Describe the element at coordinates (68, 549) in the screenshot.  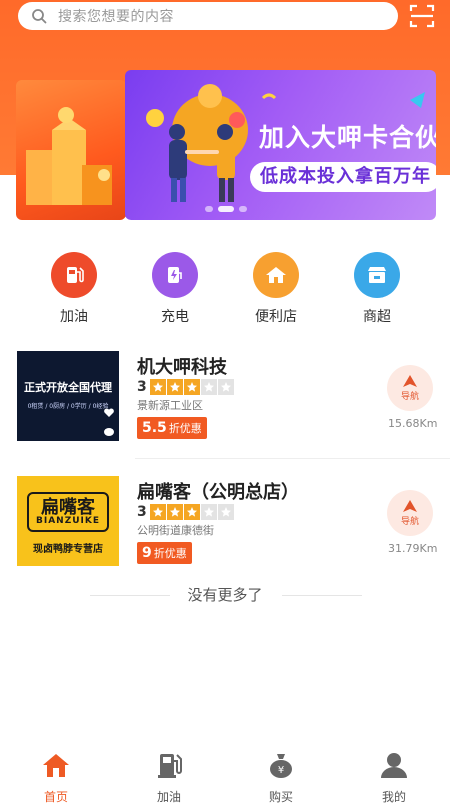
I see `thumbnail-caption: 现卤鸭脖专营店` at that location.